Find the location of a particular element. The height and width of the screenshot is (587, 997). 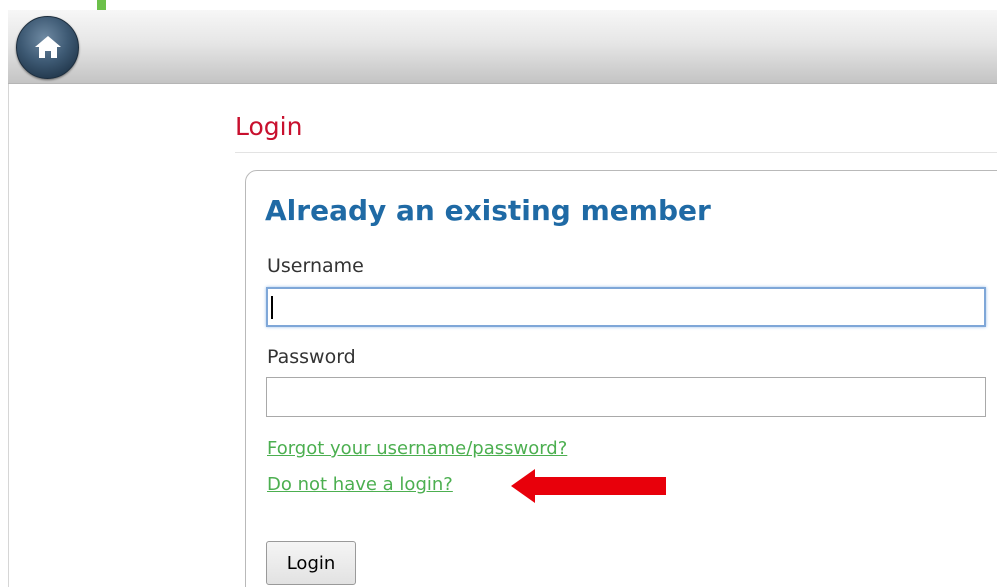

header-bar is located at coordinates (502, 47).